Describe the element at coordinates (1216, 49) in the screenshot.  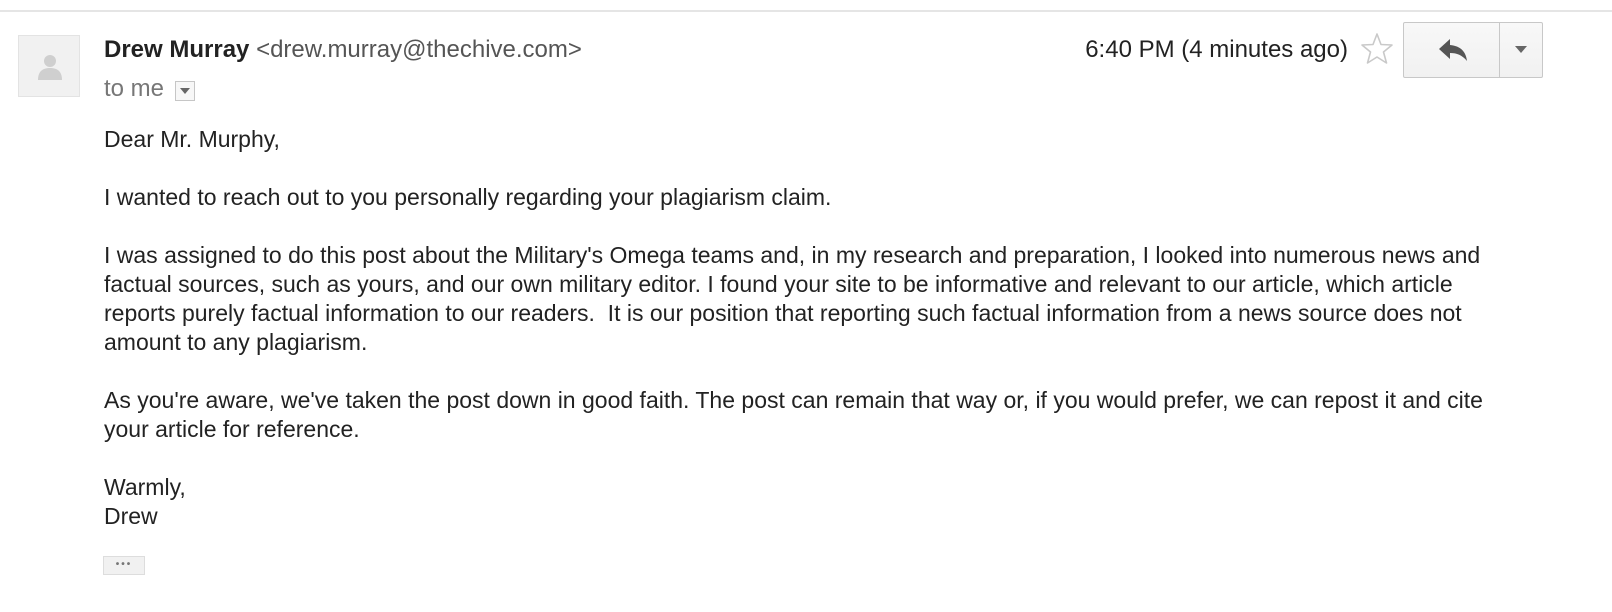
I see `message-timestamp: 6:40 PM (4 minutes ago)` at that location.